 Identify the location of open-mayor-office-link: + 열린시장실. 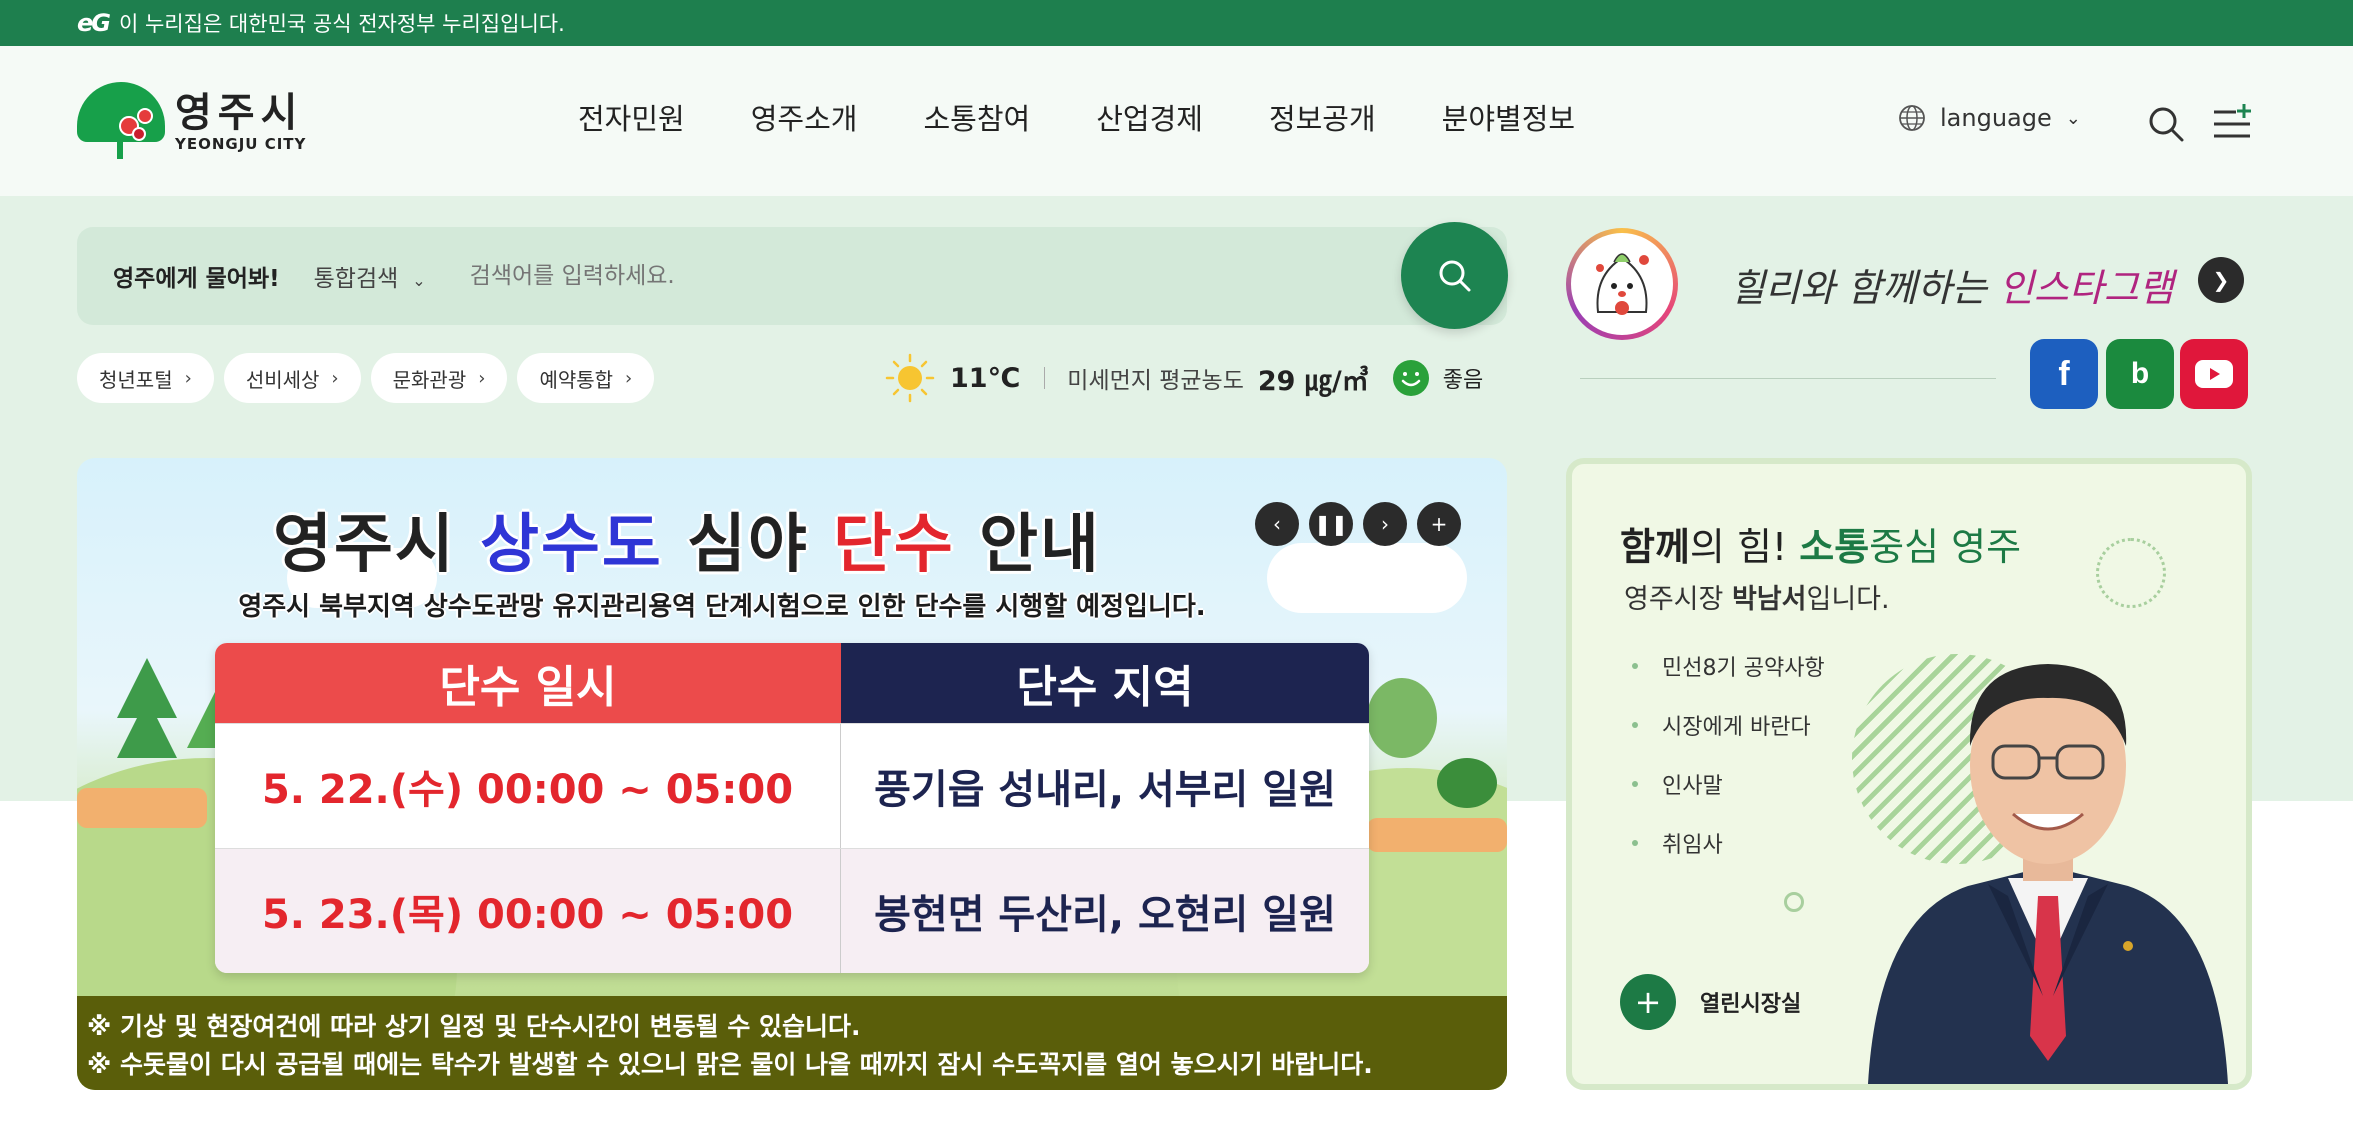
(1710, 1002).